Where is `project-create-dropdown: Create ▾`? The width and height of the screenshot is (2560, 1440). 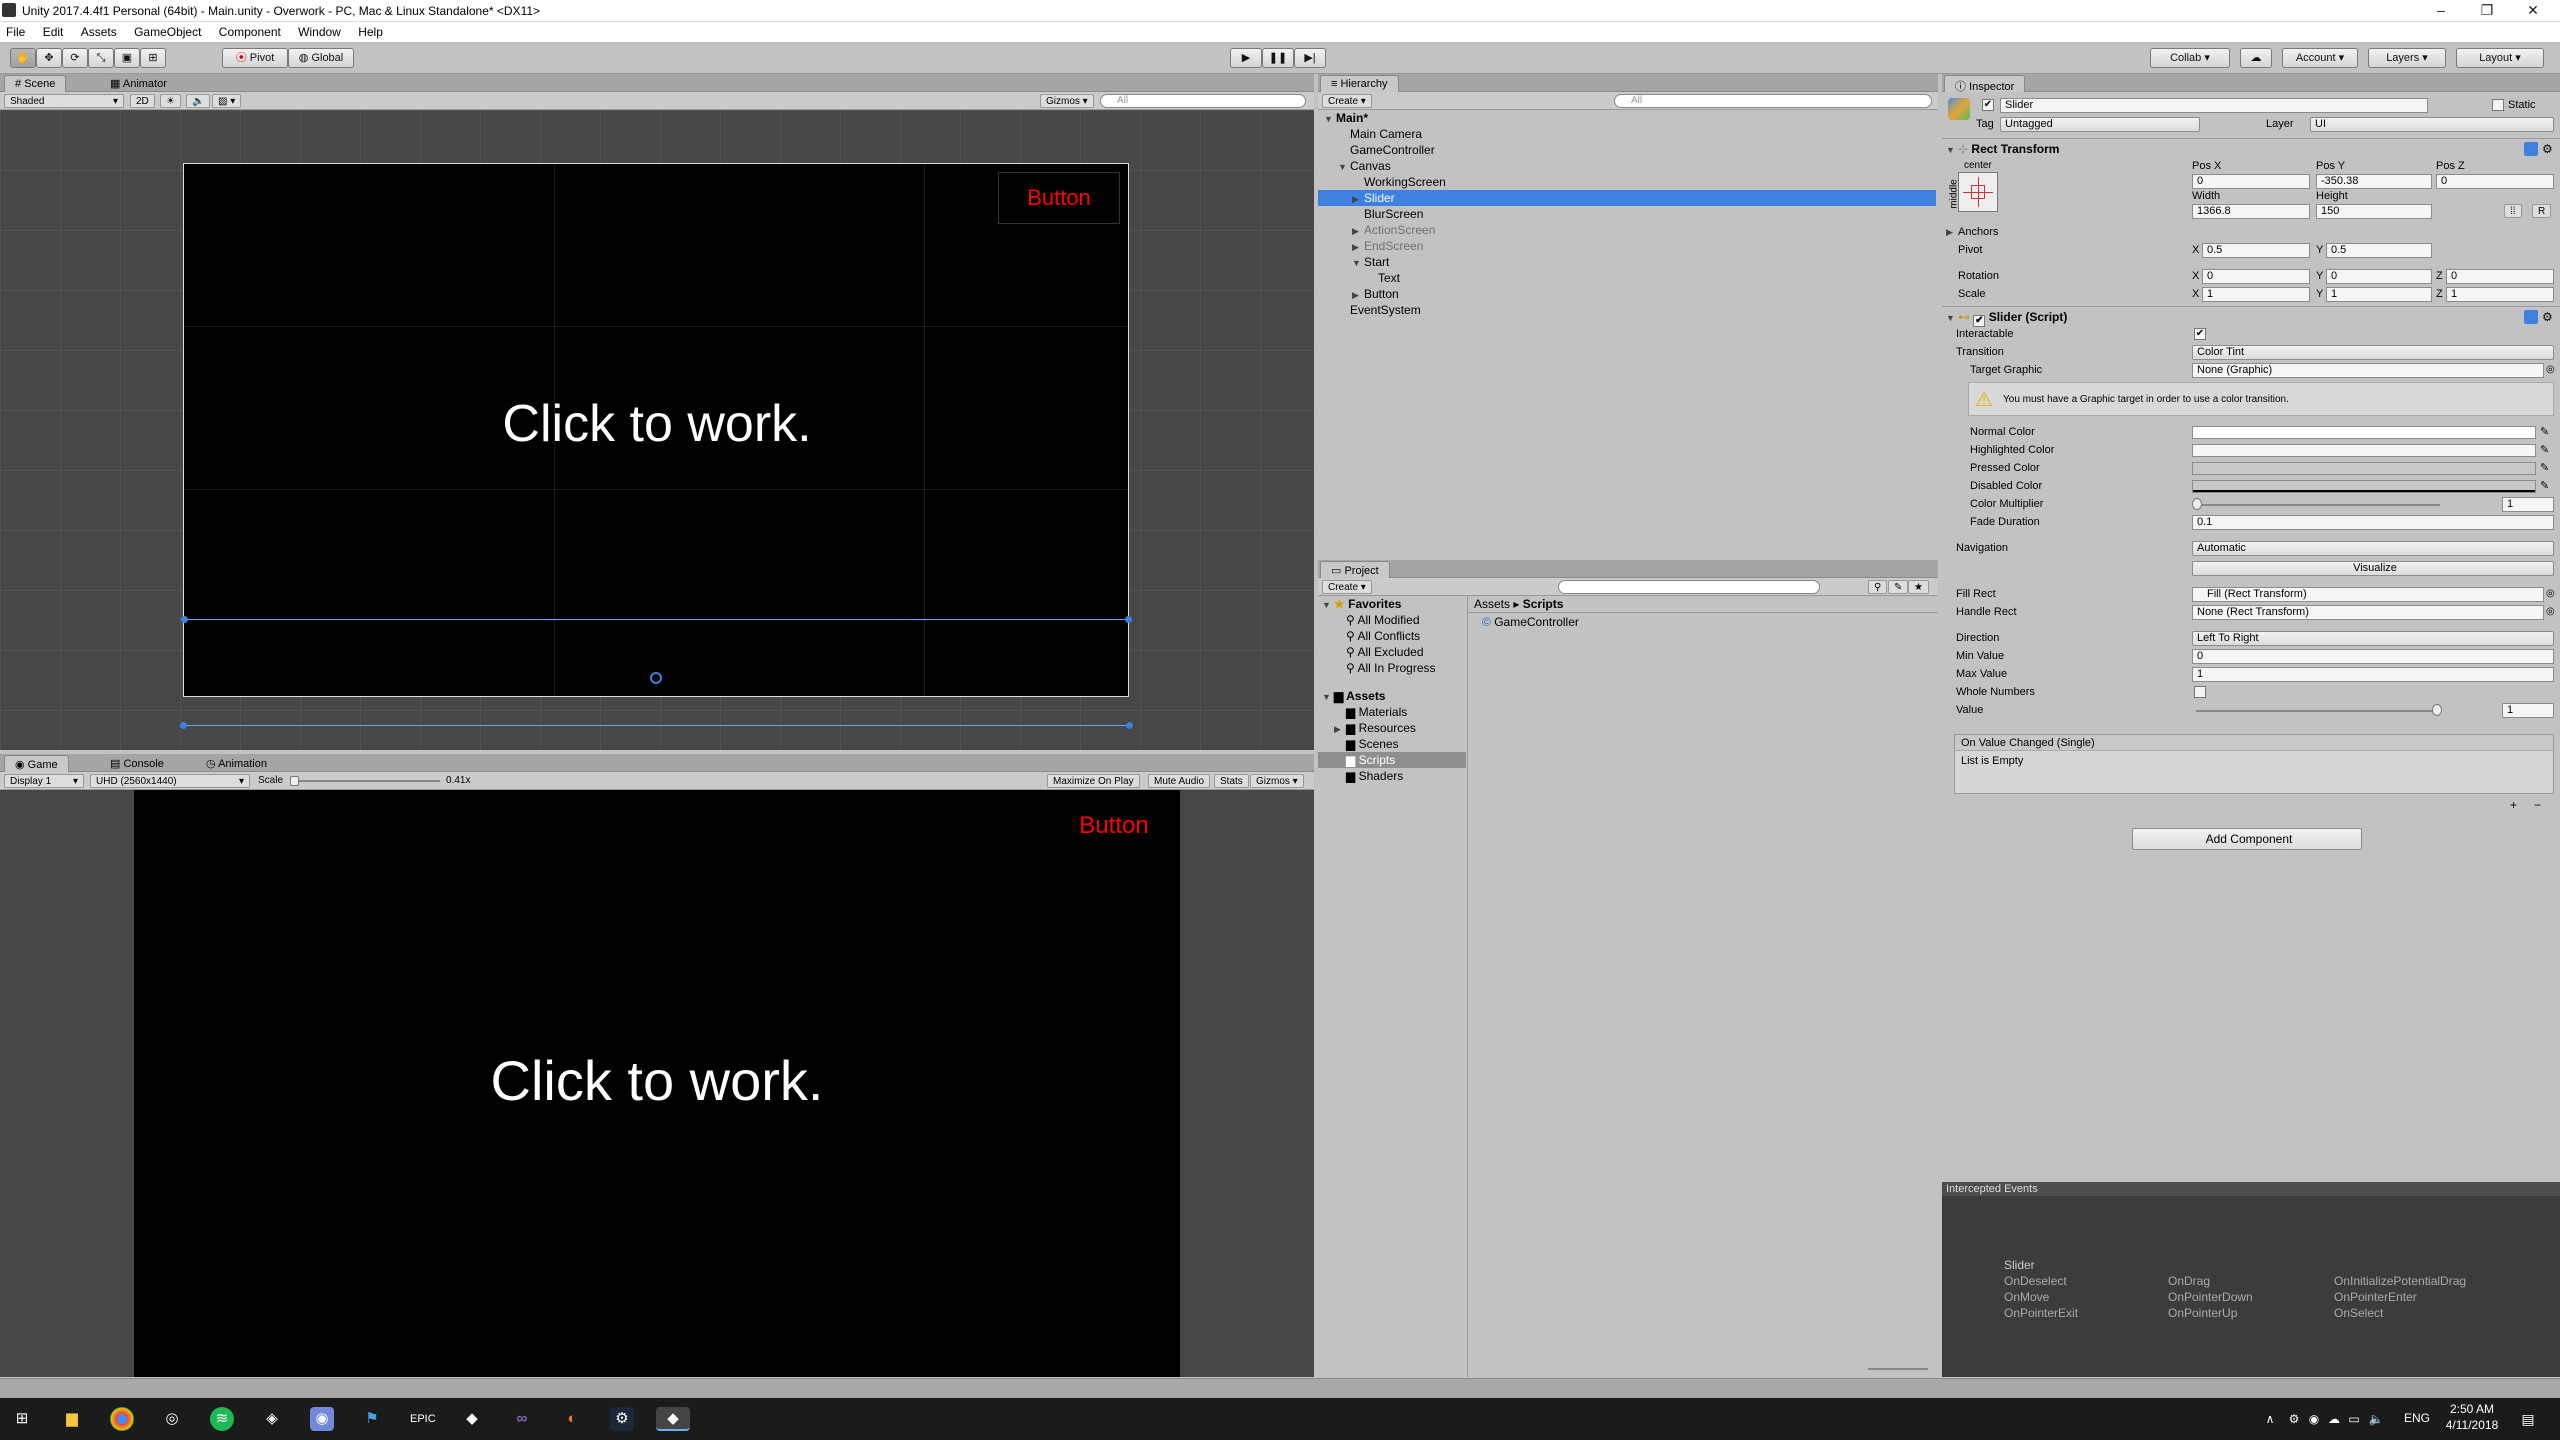
project-create-dropdown: Create ▾ is located at coordinates (1347, 587).